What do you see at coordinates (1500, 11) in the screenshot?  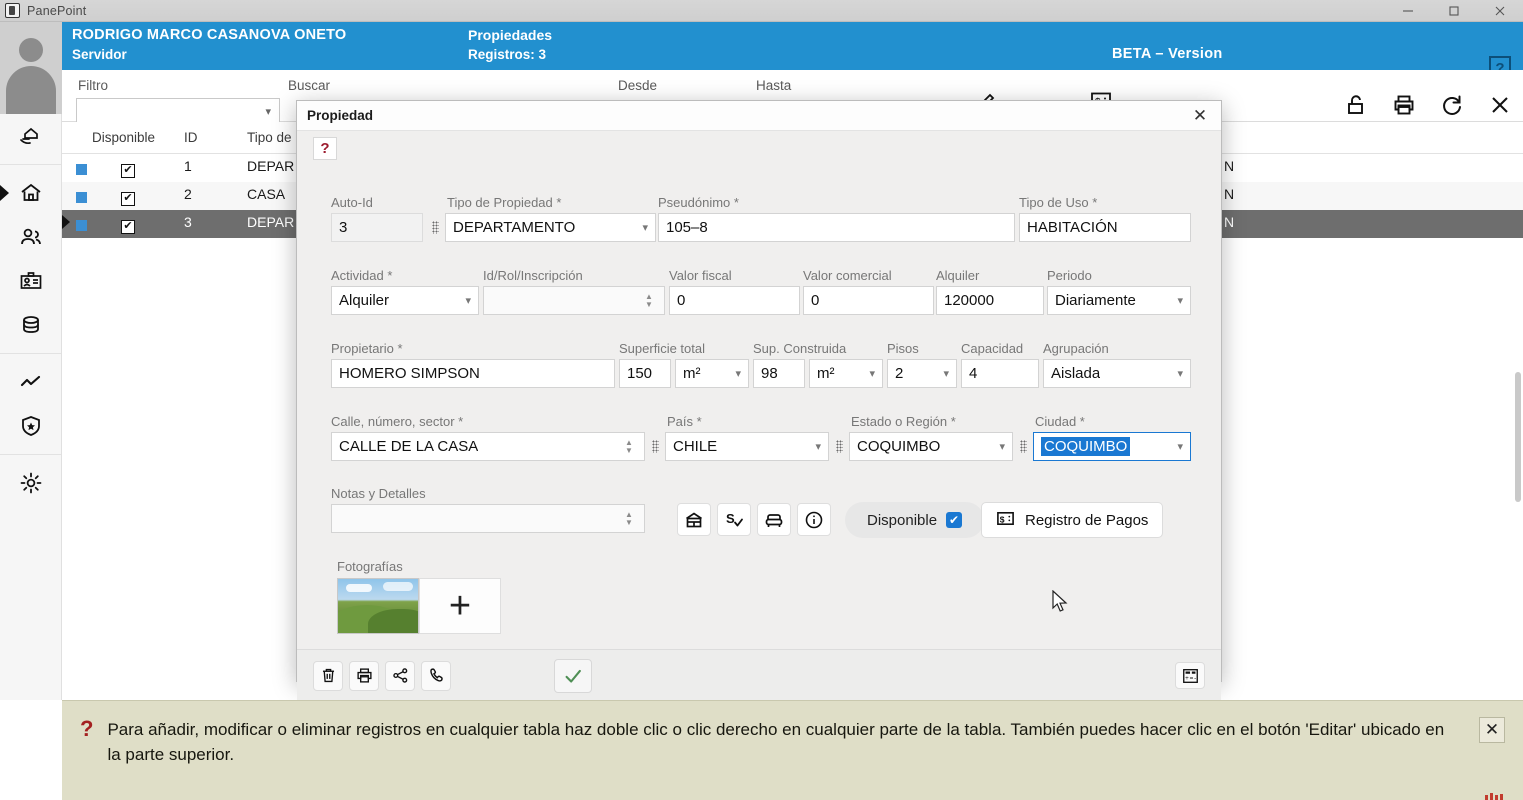 I see `close-icon` at bounding box center [1500, 11].